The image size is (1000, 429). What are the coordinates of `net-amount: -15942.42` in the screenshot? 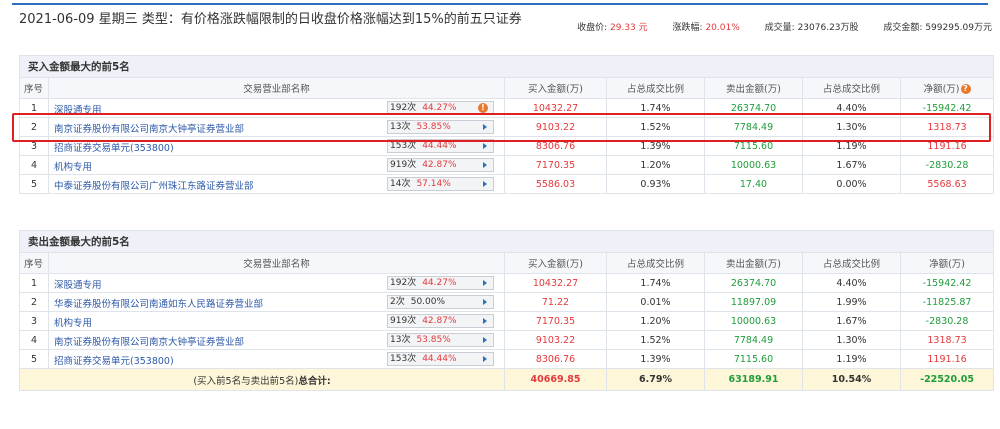 It's located at (947, 108).